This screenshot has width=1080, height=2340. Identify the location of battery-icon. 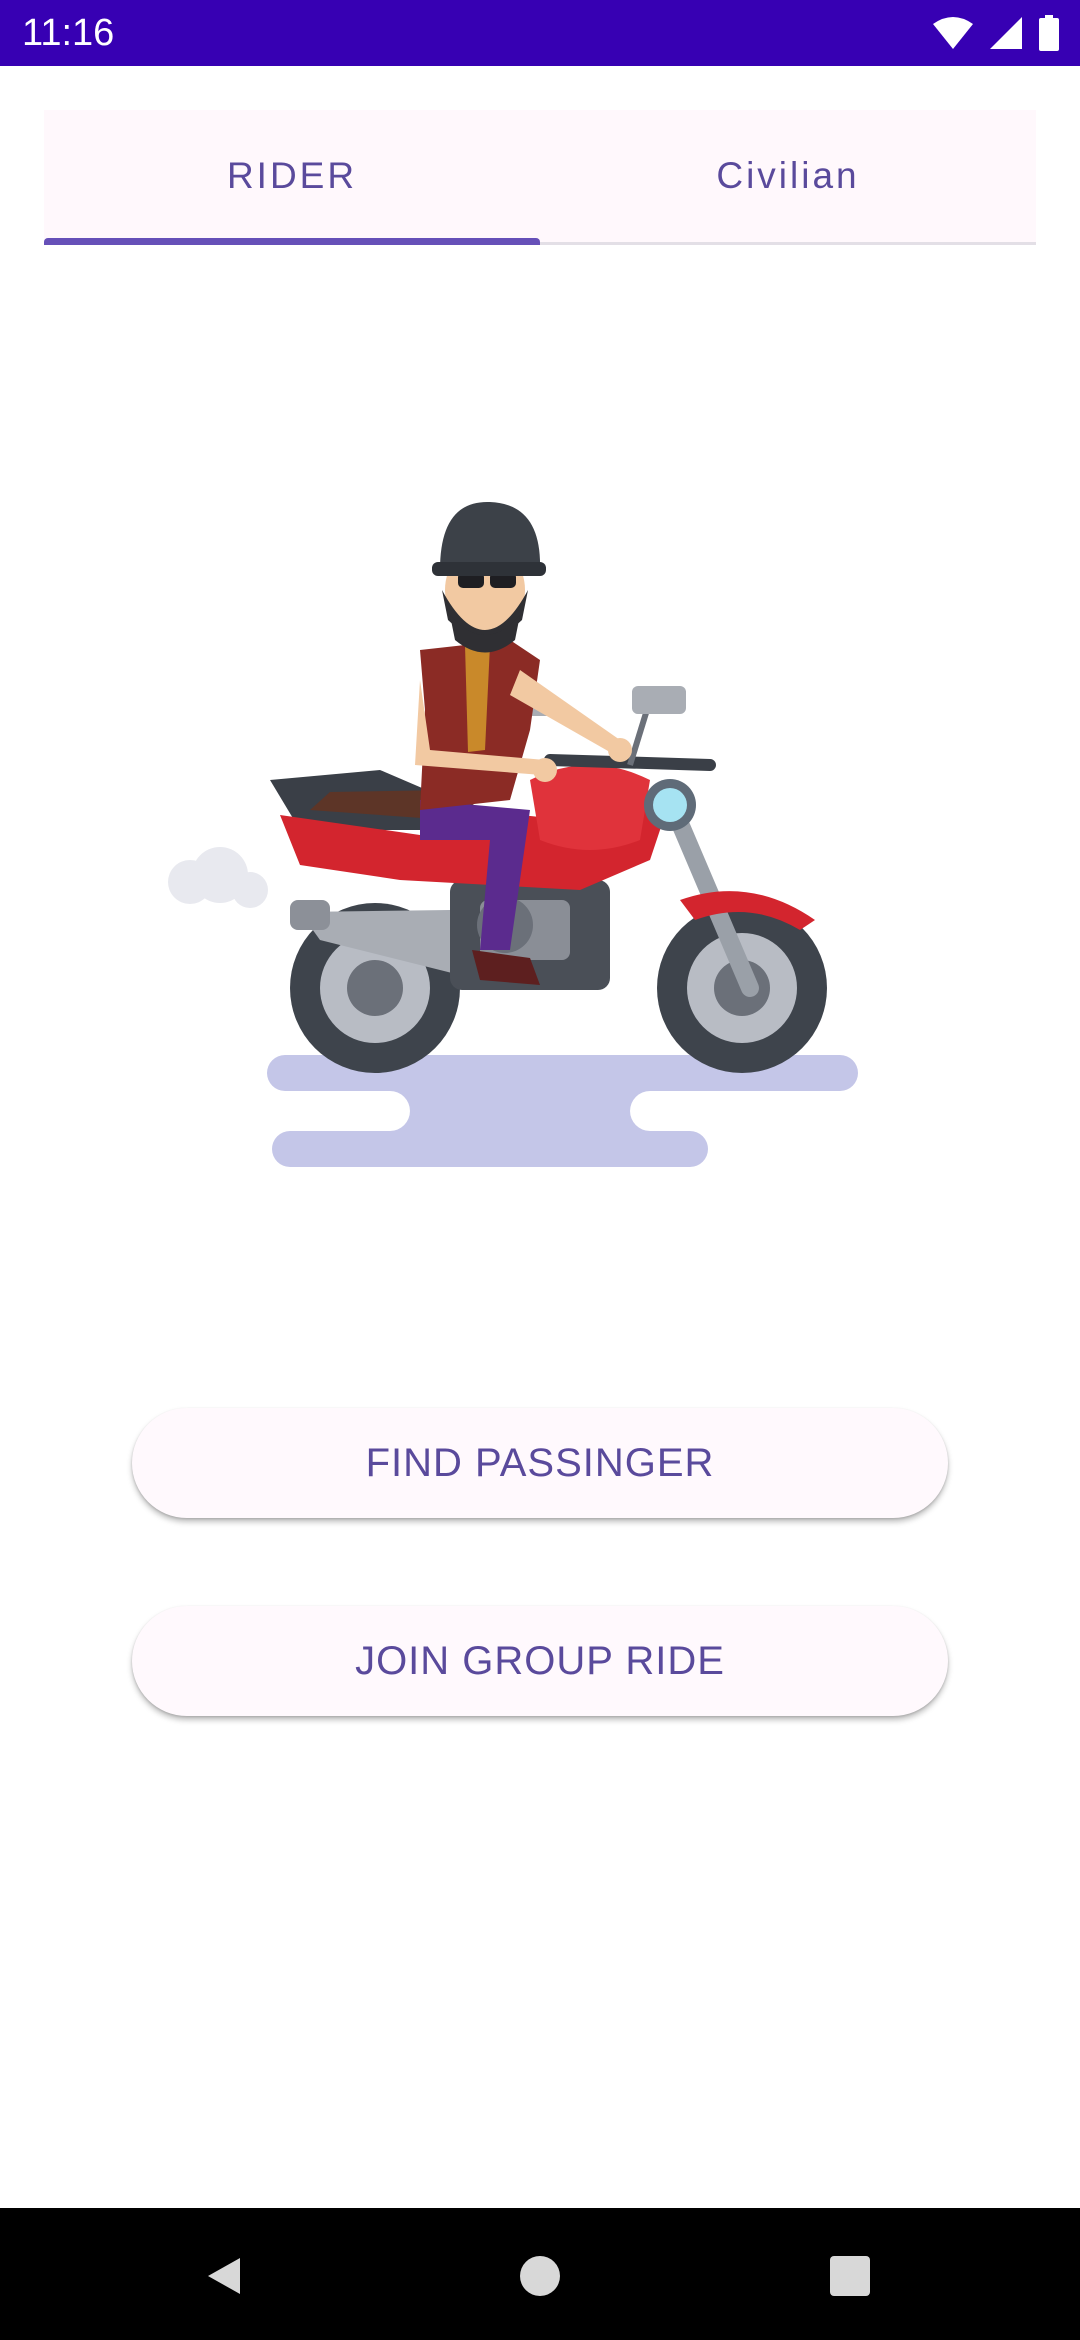
(1049, 33).